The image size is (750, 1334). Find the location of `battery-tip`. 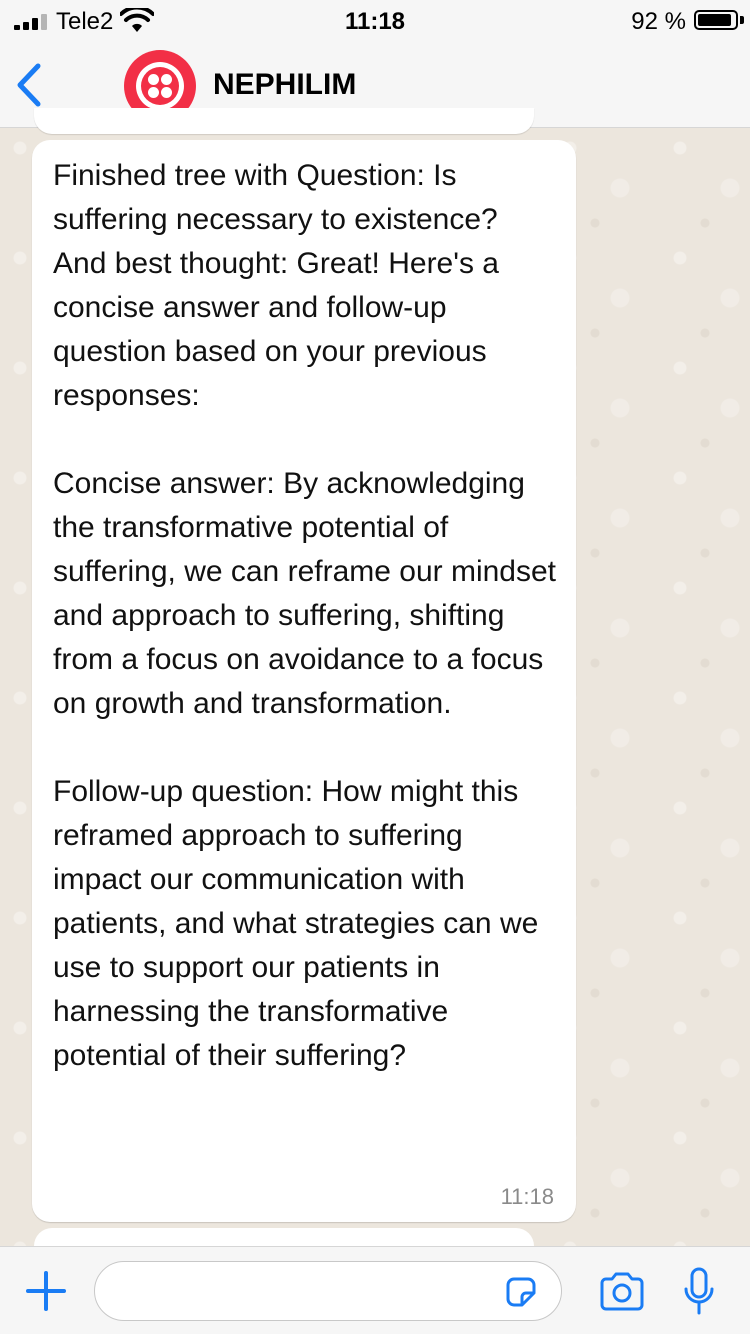

battery-tip is located at coordinates (742, 20).